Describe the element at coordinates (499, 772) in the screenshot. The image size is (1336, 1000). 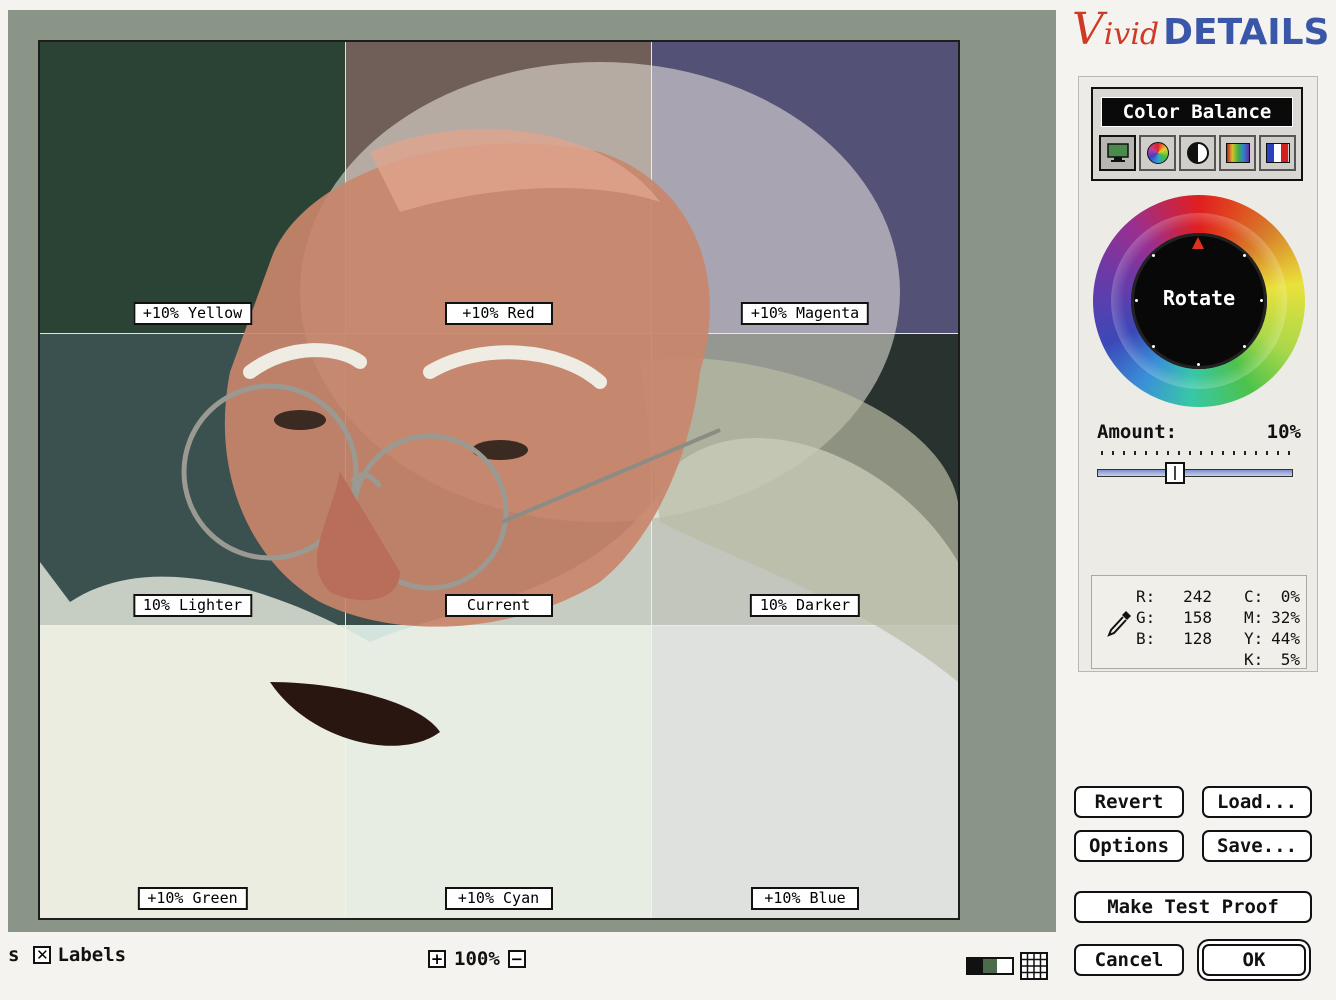
I see `variation-cell-cyan: +10% Cyan` at that location.